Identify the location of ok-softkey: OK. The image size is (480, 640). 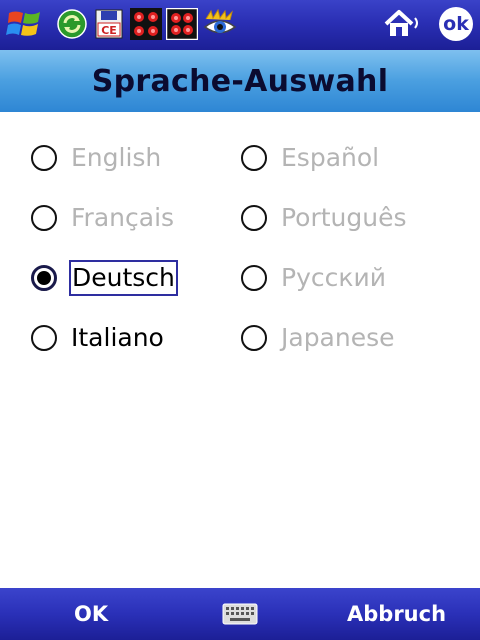
(91, 614).